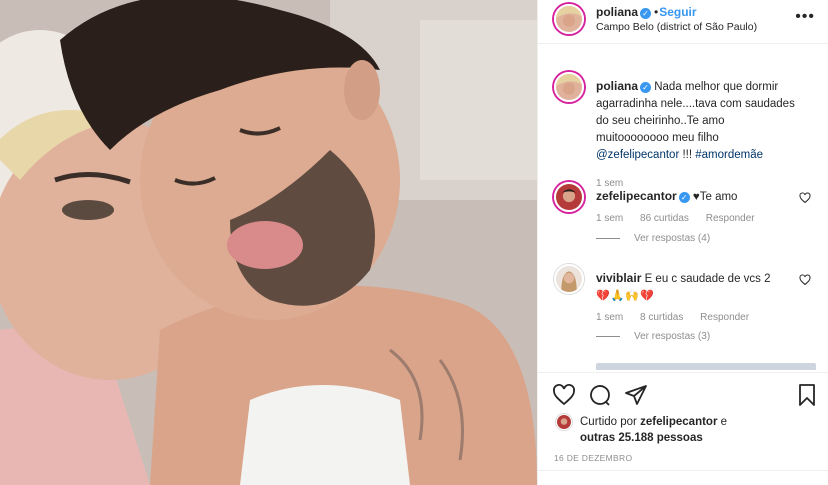  Describe the element at coordinates (722, 422) in the screenshot. I see `likes-middle: e` at that location.